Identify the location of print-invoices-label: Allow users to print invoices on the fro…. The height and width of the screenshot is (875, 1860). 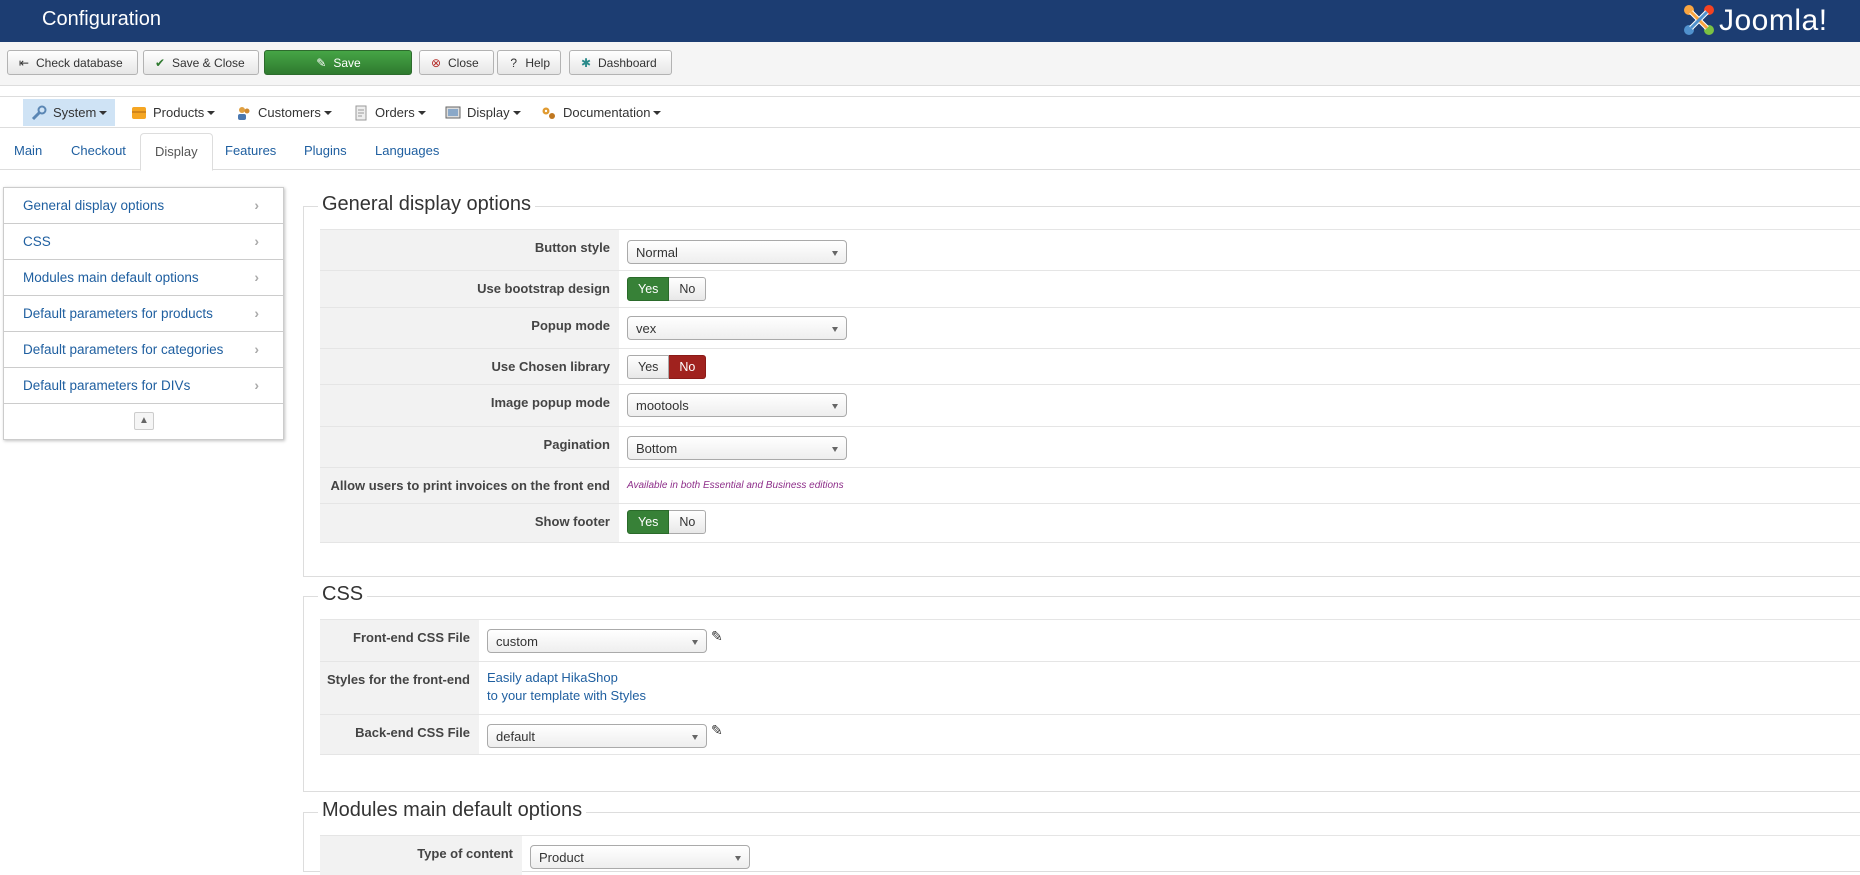
(469, 485).